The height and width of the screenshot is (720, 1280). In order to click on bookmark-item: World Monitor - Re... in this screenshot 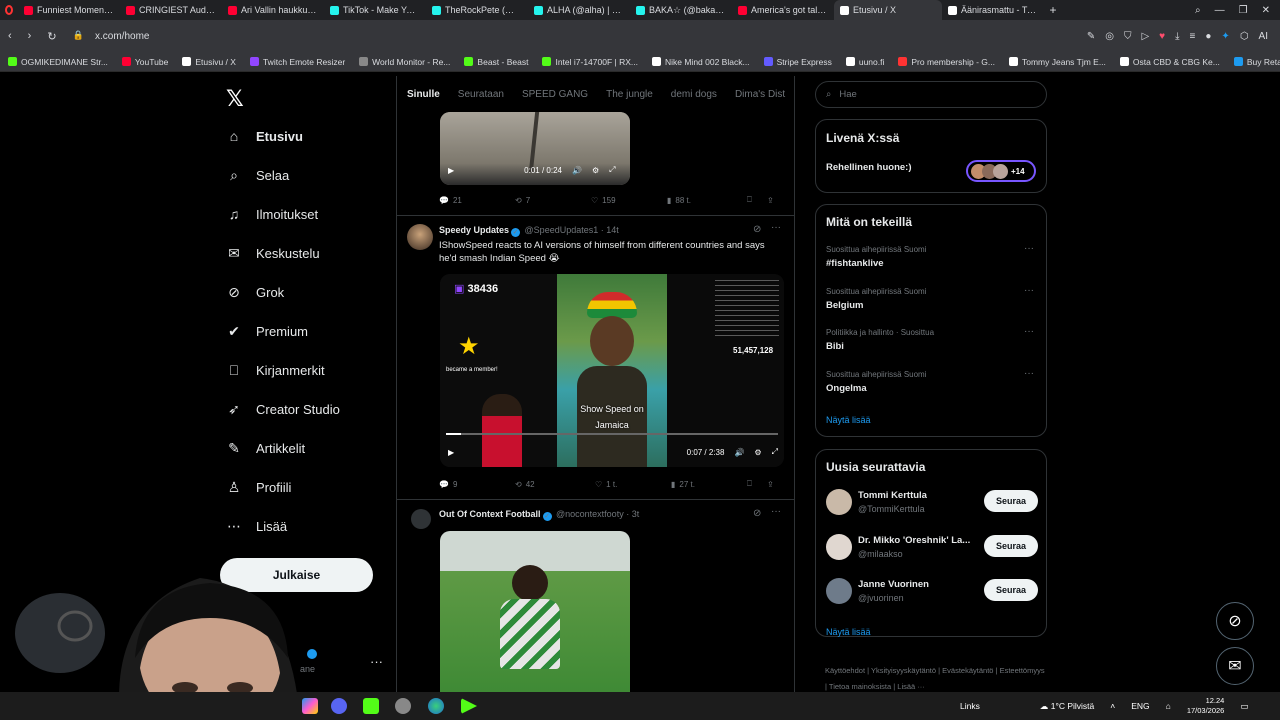, I will do `click(404, 62)`.